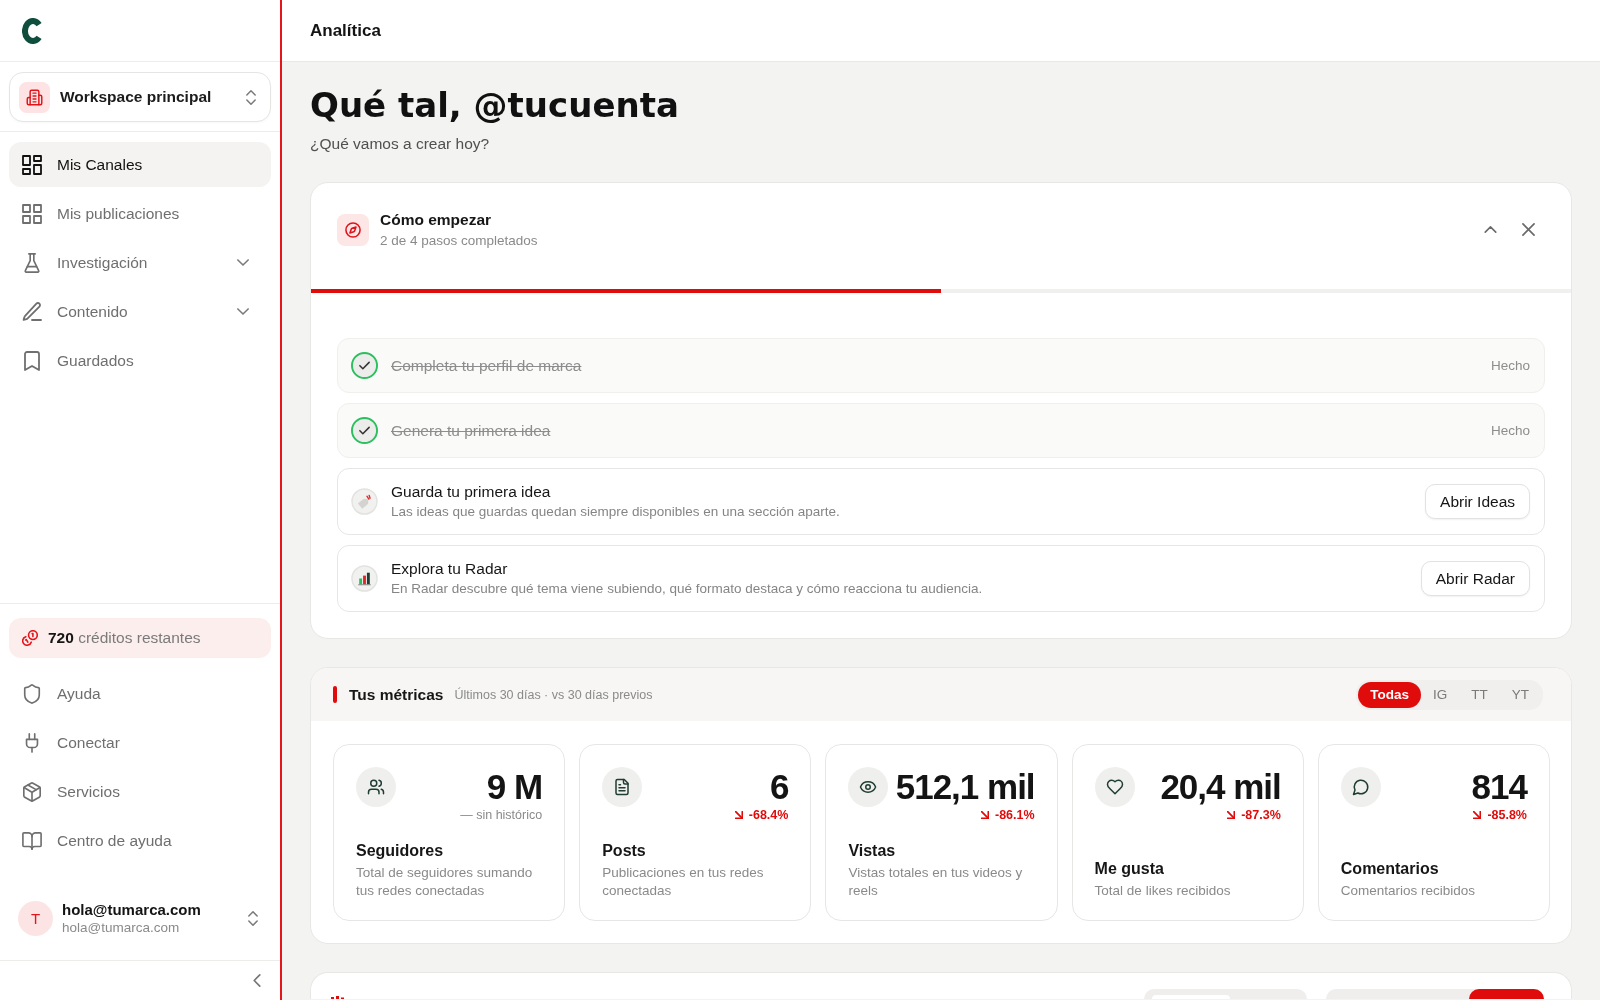 Image resolution: width=1600 pixels, height=1000 pixels. I want to click on bar-chart-icon, so click(364, 578).